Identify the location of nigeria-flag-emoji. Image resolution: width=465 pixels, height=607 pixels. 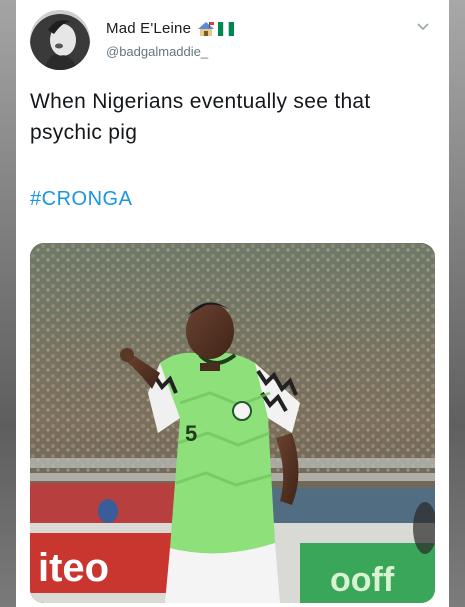
(226, 28).